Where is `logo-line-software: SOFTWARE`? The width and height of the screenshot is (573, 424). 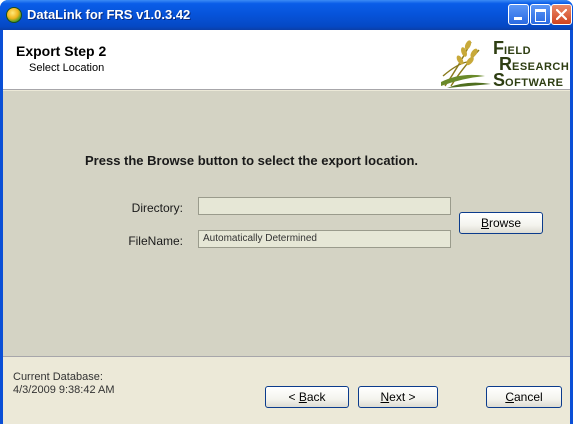 logo-line-software: SOFTWARE is located at coordinates (528, 80).